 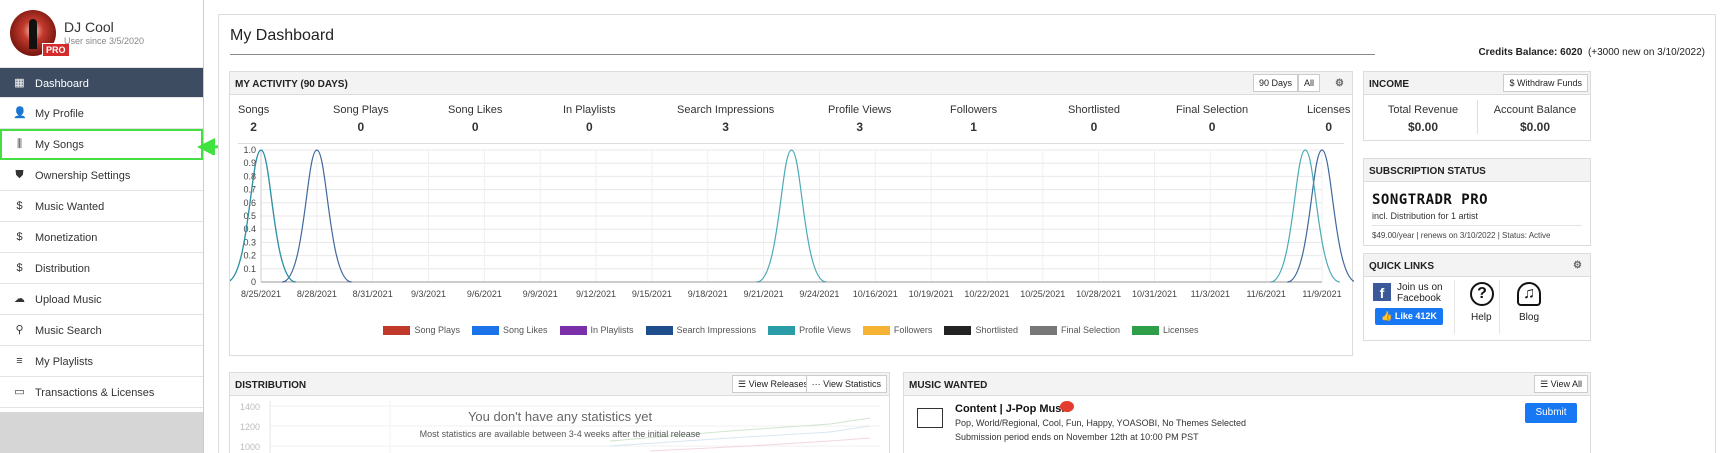 What do you see at coordinates (897, 330) in the screenshot?
I see `legend-item: Followers` at bounding box center [897, 330].